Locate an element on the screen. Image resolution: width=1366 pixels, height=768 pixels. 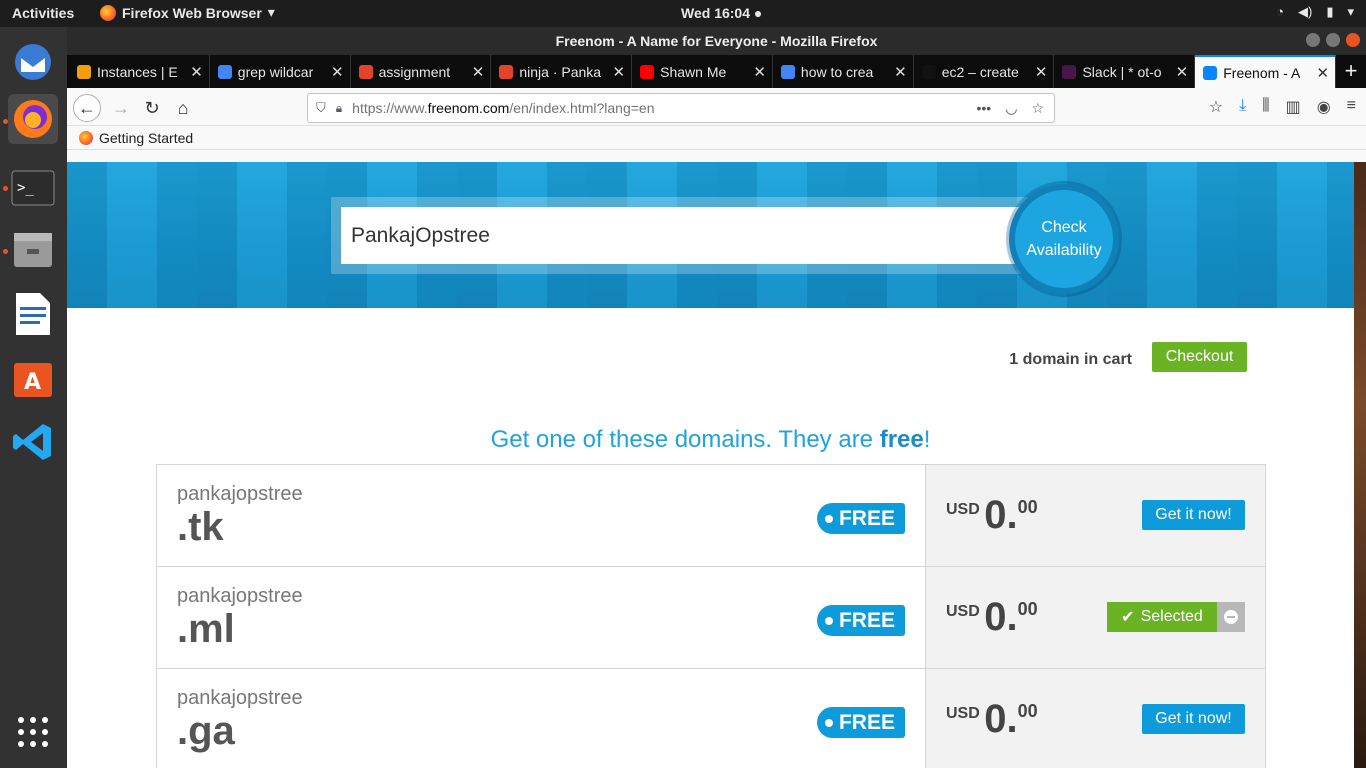
url-path: /en/index.html?lang=en is located at coordinates (582, 108).